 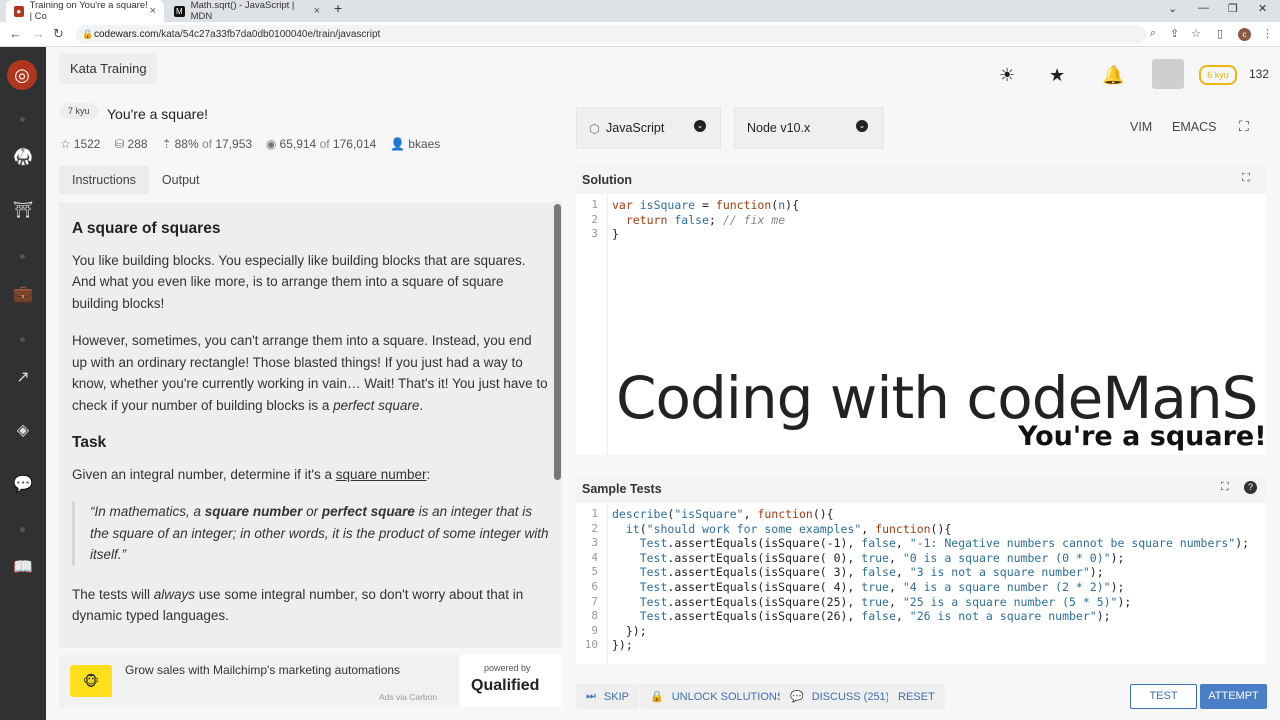 I want to click on ad-via: Ads via Carbon, so click(x=408, y=697).